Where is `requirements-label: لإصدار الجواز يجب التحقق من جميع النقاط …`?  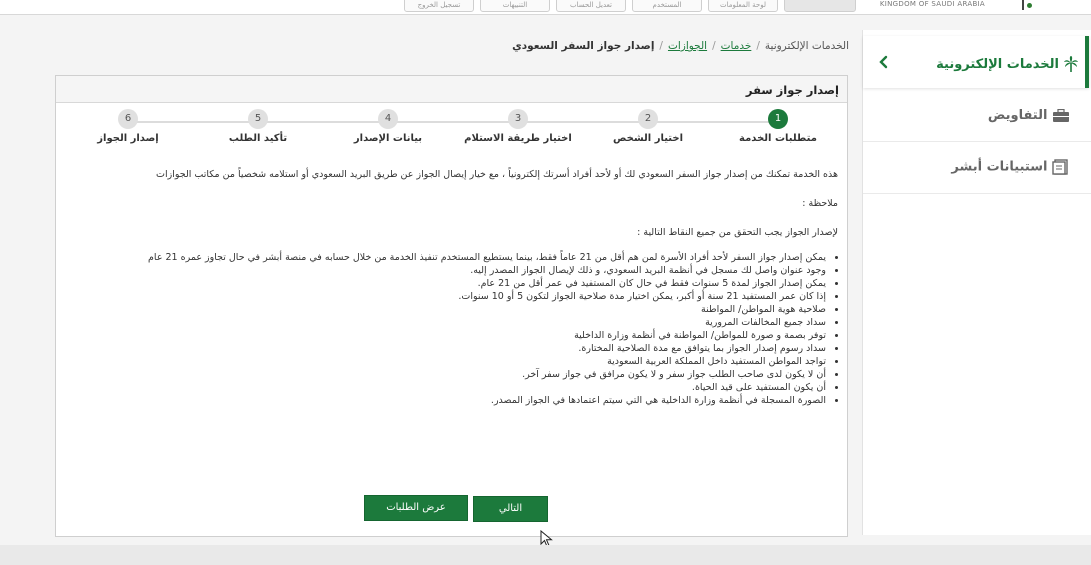 requirements-label: لإصدار الجواز يجب التحقق من جميع النقاط … is located at coordinates (737, 232).